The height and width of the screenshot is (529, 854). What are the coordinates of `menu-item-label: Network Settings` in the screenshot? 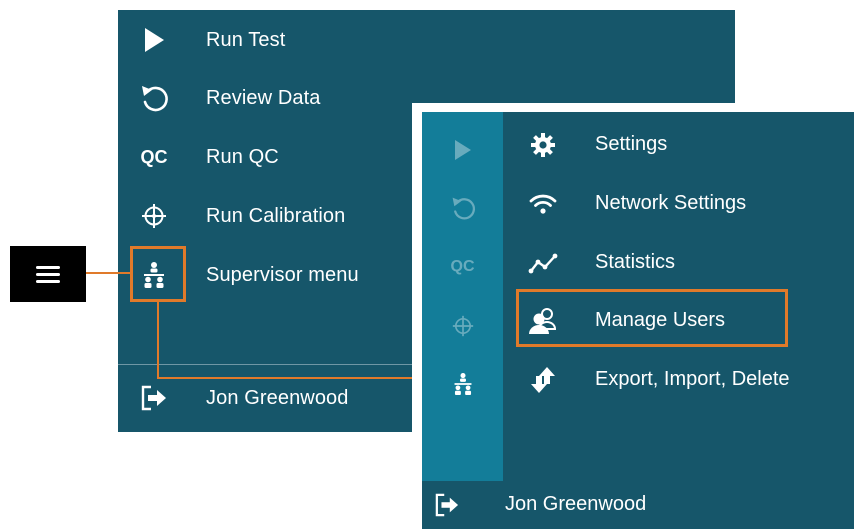 It's located at (671, 203).